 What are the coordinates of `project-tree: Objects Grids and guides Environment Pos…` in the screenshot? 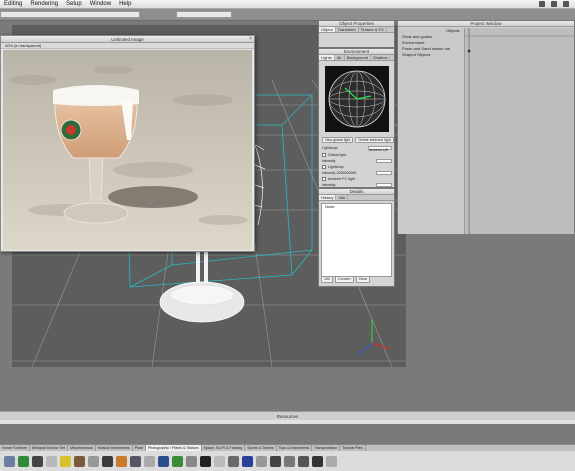 It's located at (431, 131).